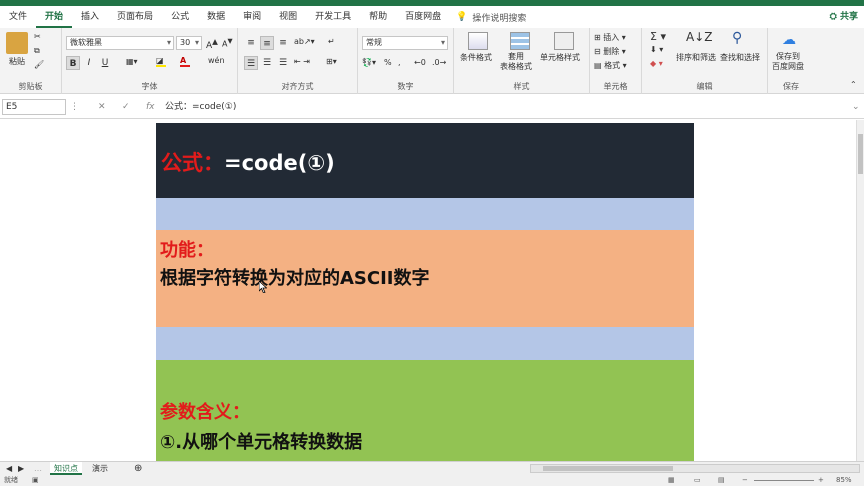  Describe the element at coordinates (784, 480) in the screenshot. I see `zoom-slider` at that location.